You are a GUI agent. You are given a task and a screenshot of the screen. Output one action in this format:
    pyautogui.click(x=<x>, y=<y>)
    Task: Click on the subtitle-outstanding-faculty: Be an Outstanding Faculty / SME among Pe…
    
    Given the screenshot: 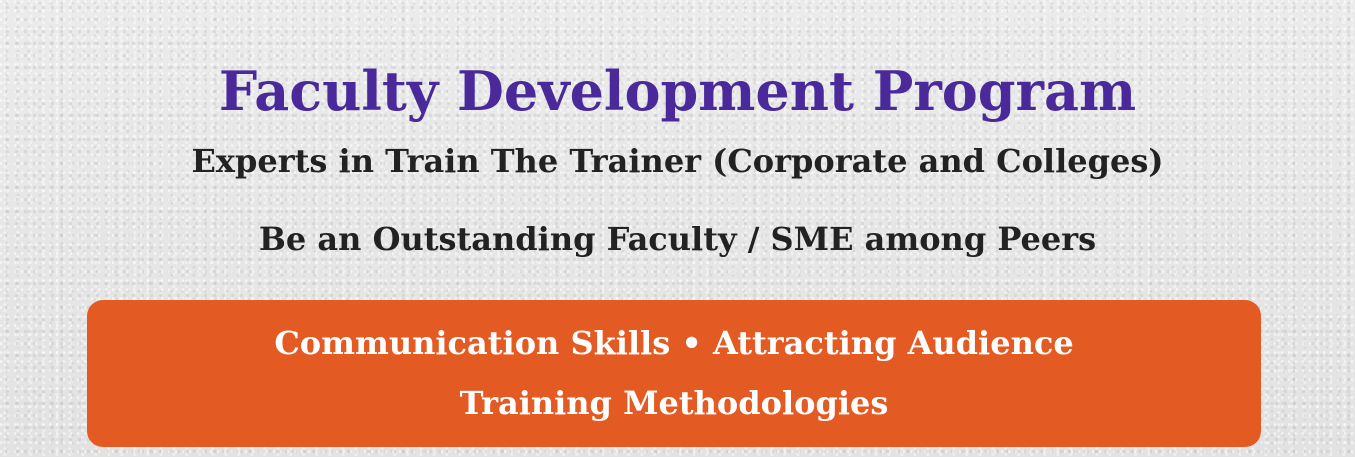 What is the action you would take?
    pyautogui.click(x=677, y=239)
    